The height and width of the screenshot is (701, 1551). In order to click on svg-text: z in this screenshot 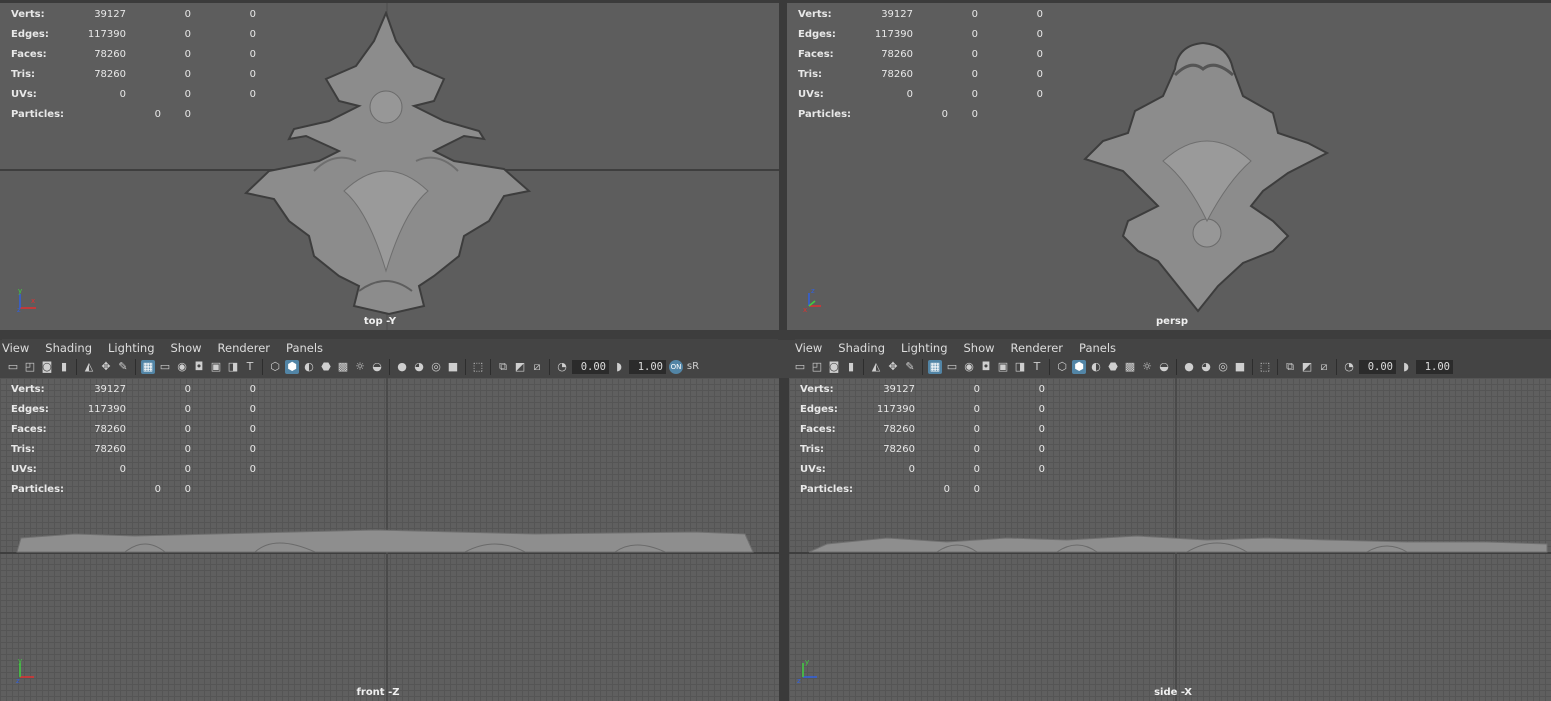, I will do `click(813, 291)`.